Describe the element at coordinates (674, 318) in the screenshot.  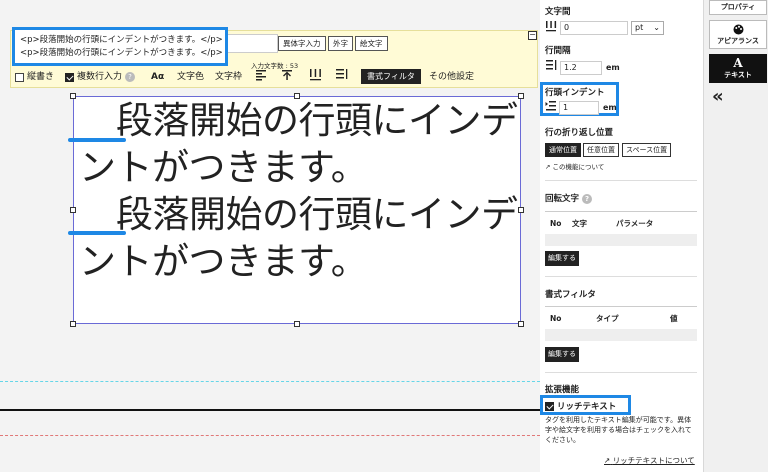
I see `table-header-cell: 値` at that location.